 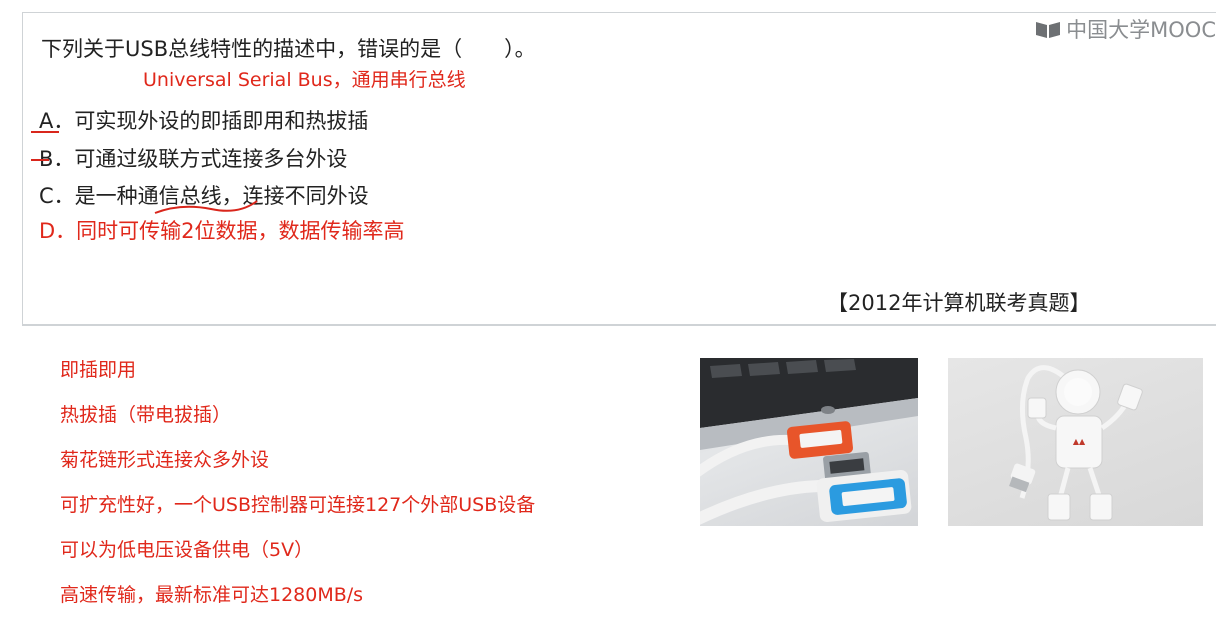 I want to click on annotation-mark-a, so click(x=45, y=132).